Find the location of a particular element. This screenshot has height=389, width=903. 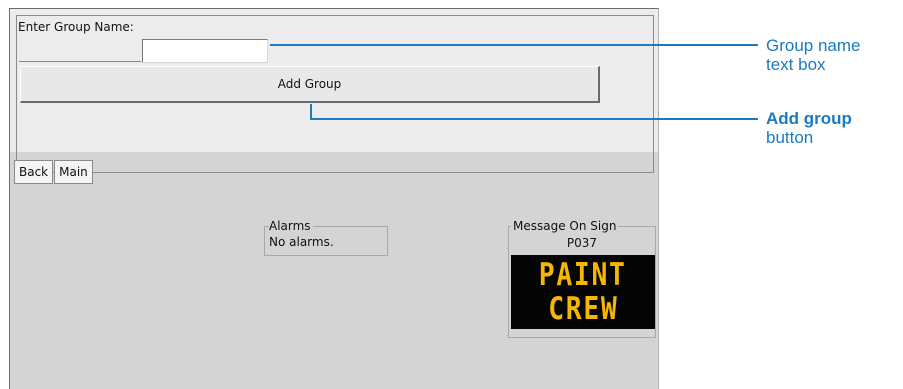

callout-button: Add group button is located at coordinates (809, 128).